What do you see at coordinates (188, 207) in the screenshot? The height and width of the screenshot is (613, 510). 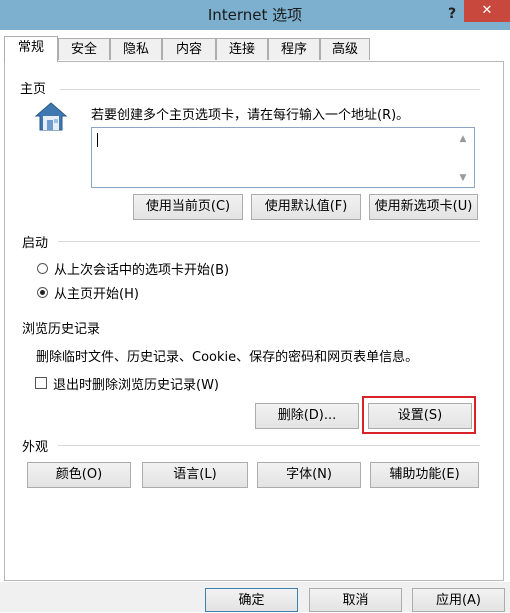 I see `use-current-button: 使用当前页(C)` at bounding box center [188, 207].